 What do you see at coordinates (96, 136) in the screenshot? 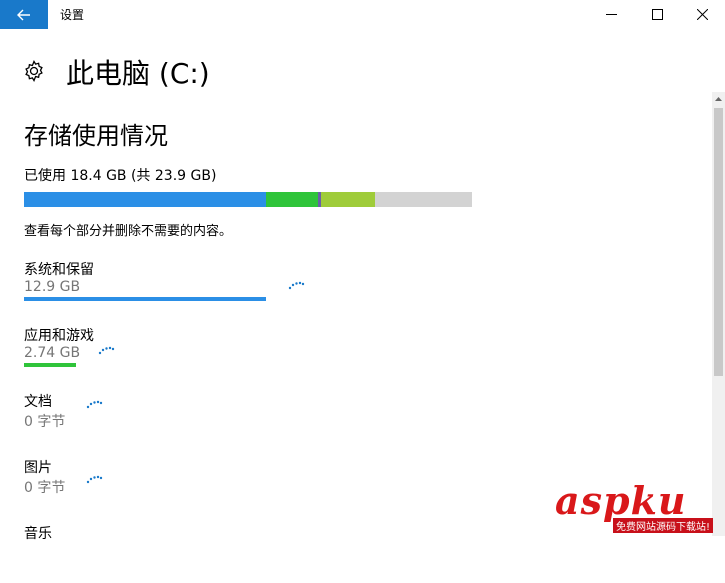
I see `section-title: 存储使用情况` at bounding box center [96, 136].